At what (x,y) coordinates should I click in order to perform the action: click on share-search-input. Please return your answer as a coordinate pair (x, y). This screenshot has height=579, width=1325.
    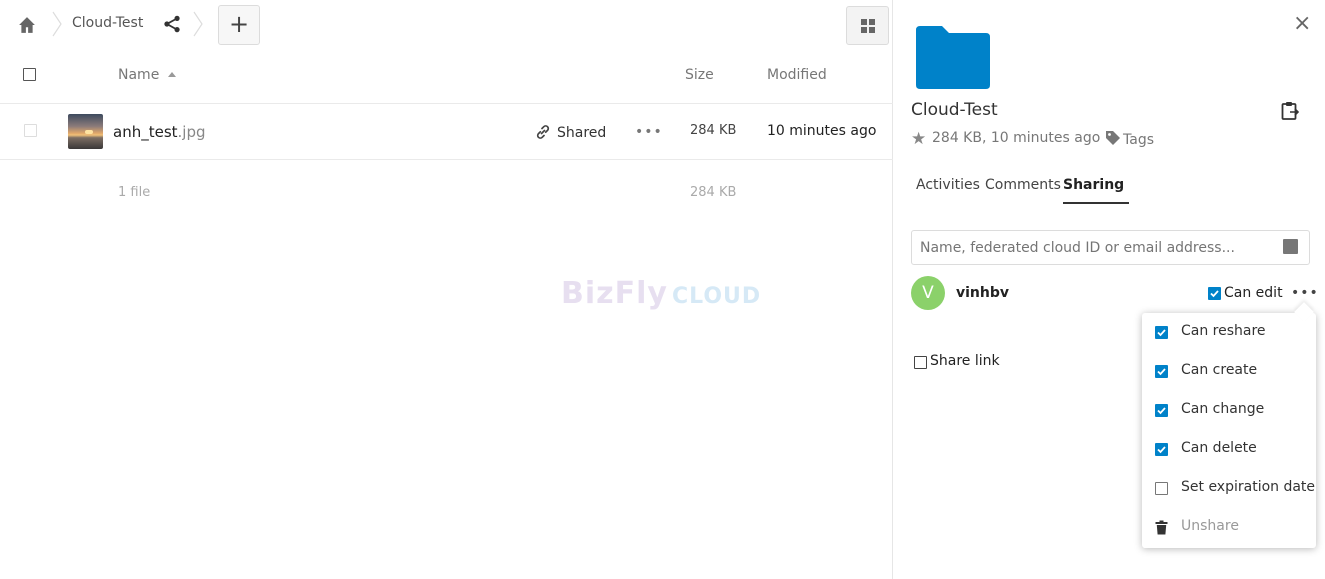
    Looking at the image, I should click on (1110, 247).